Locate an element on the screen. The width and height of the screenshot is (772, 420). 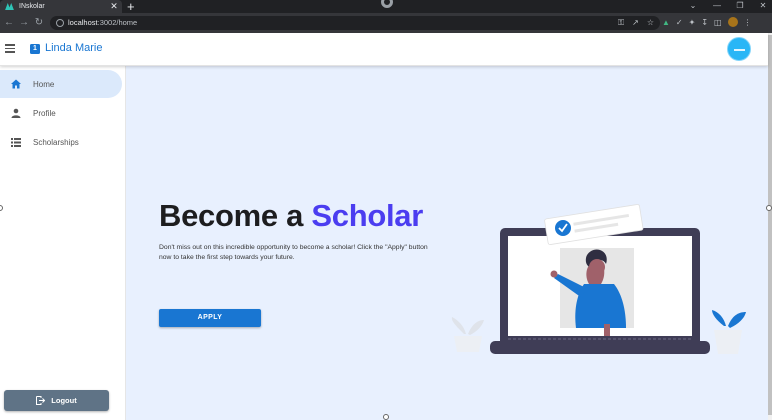
side-panel-icon: ◫ is located at coordinates (718, 22).